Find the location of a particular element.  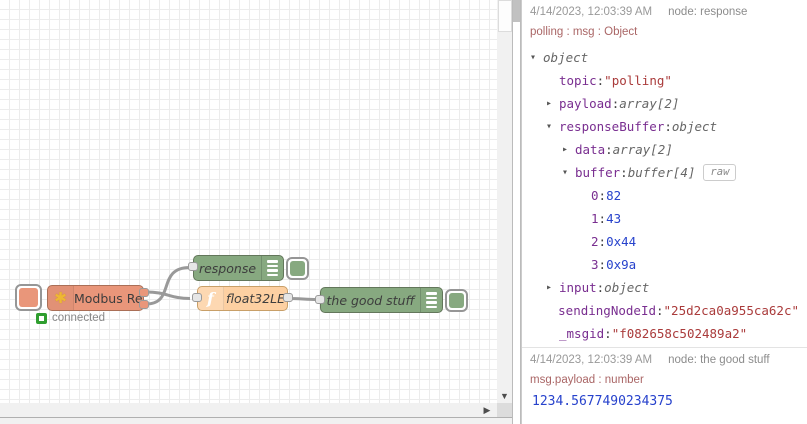

value-type: buffer[4] is located at coordinates (661, 172).